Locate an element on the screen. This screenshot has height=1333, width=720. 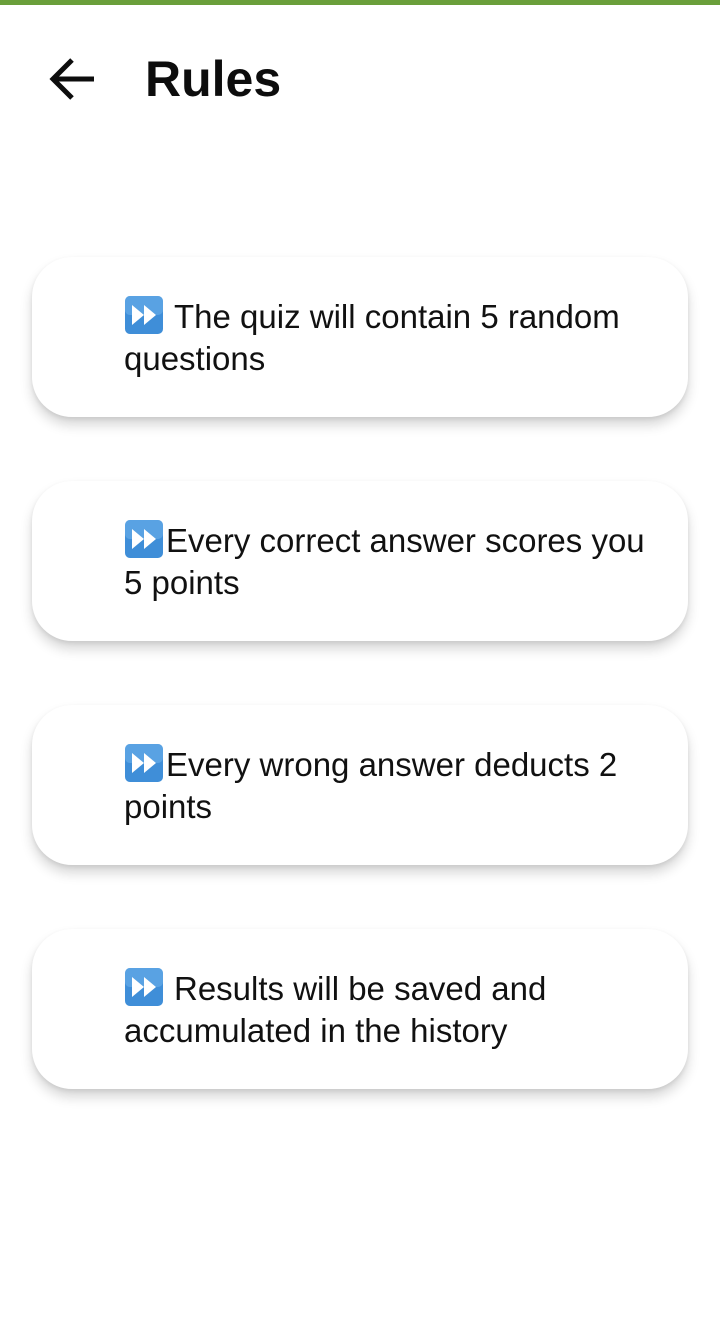
rule-text: Every correct answer scores you 5 points is located at coordinates (384, 561).